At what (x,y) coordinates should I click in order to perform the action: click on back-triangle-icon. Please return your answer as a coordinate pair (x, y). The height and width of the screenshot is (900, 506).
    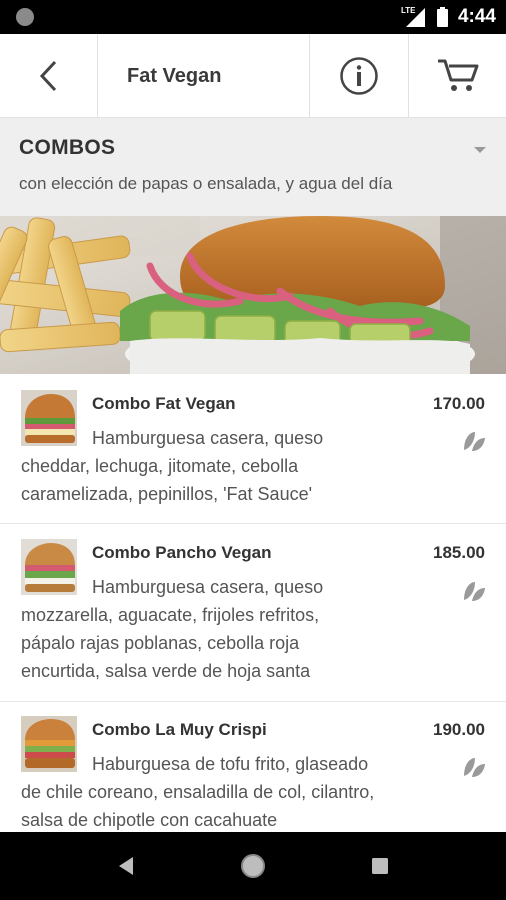
    Looking at the image, I should click on (126, 866).